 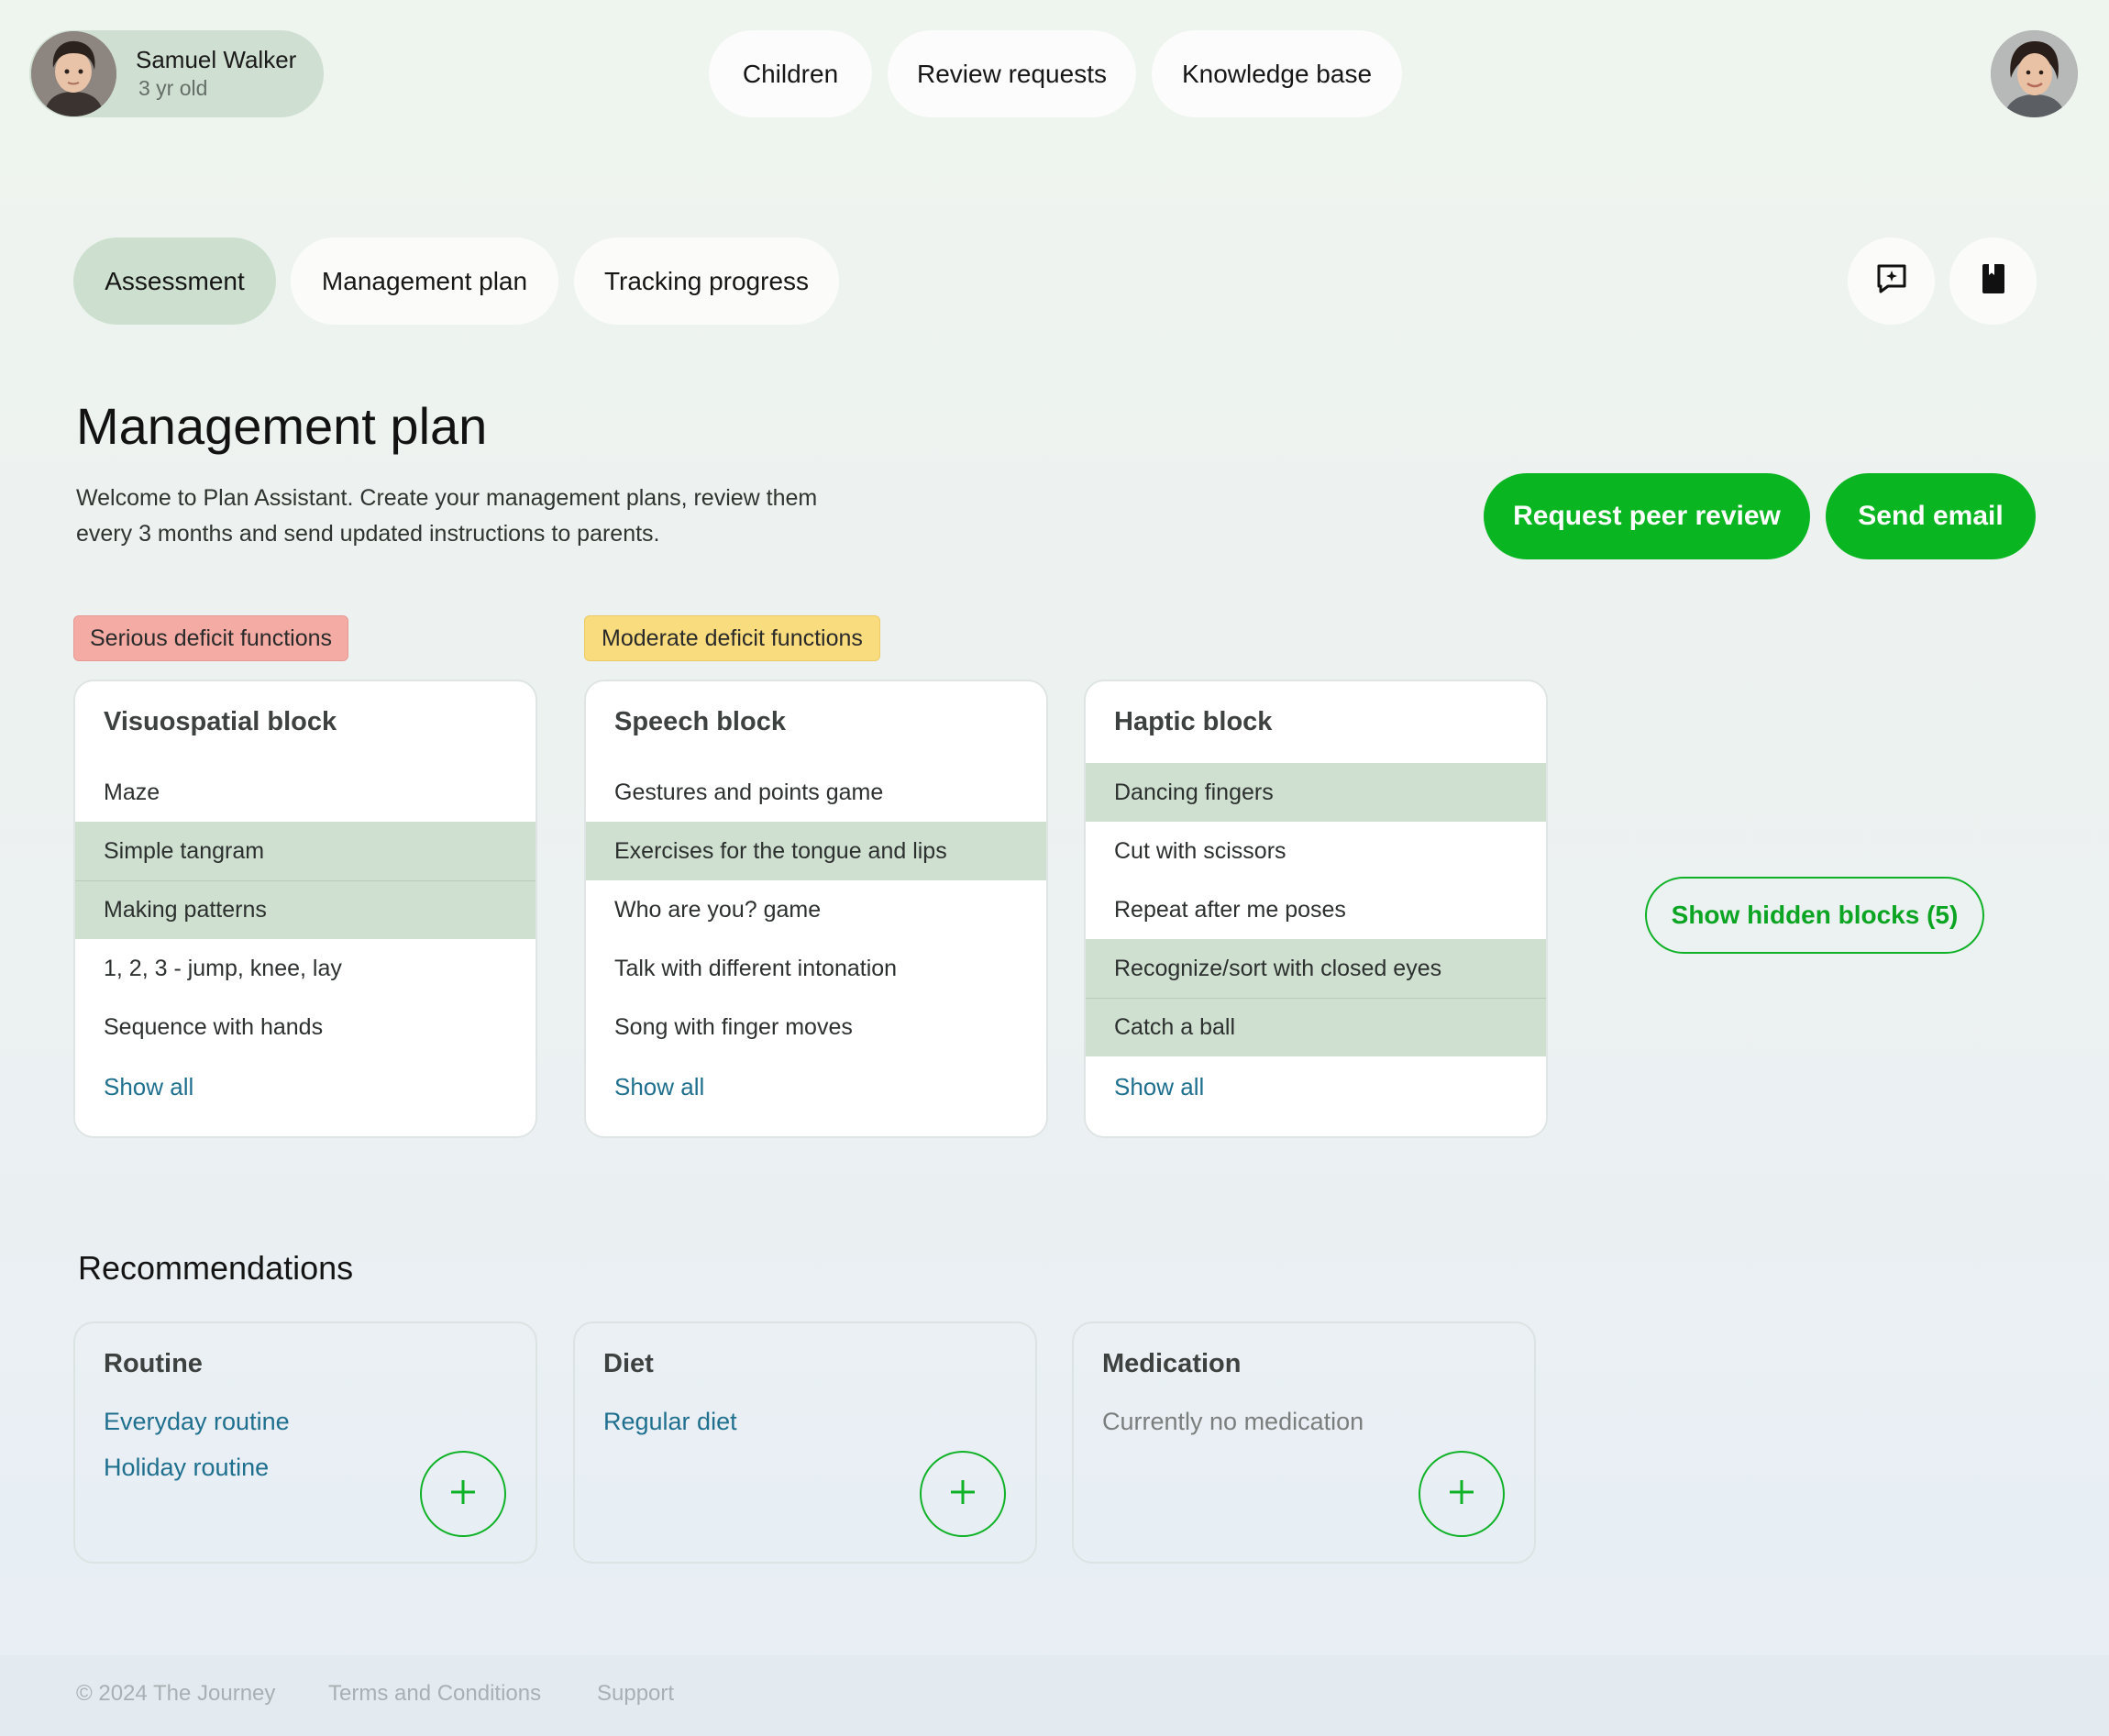 I want to click on rec-title: Routine, so click(x=153, y=1363).